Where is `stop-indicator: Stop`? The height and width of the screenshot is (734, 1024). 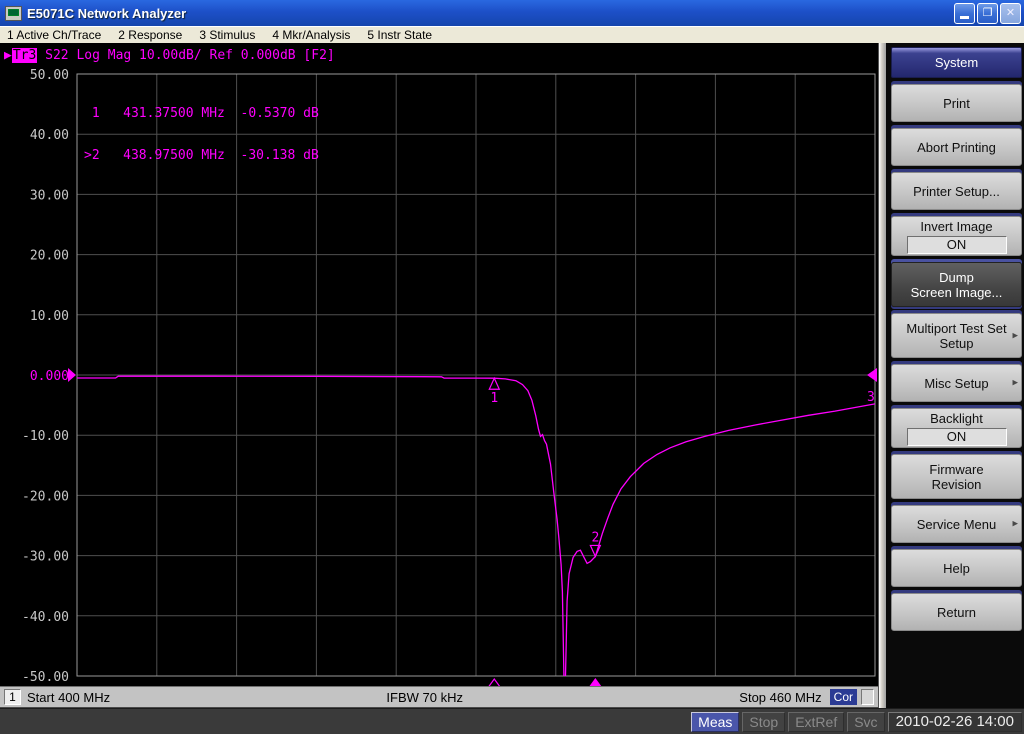
stop-indicator: Stop is located at coordinates (764, 721).